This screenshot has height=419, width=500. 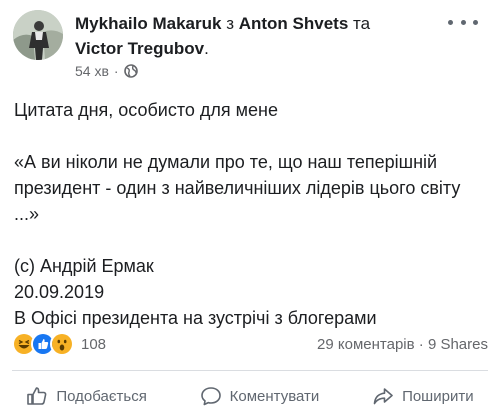 What do you see at coordinates (94, 344) in the screenshot?
I see `reaction-count: 108` at bounding box center [94, 344].